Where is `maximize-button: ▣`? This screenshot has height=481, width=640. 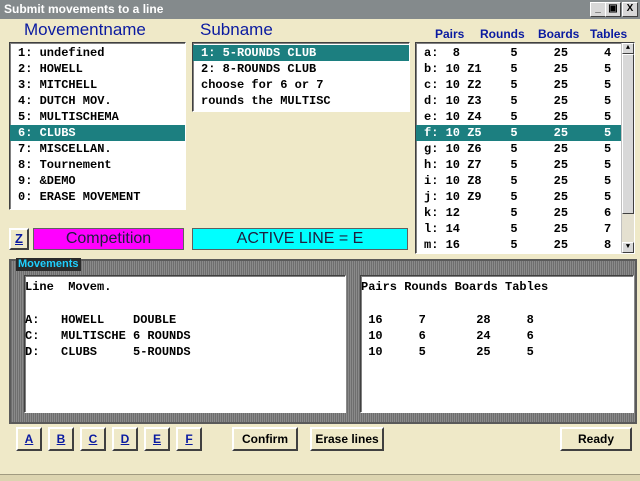
maximize-button: ▣ is located at coordinates (613, 9).